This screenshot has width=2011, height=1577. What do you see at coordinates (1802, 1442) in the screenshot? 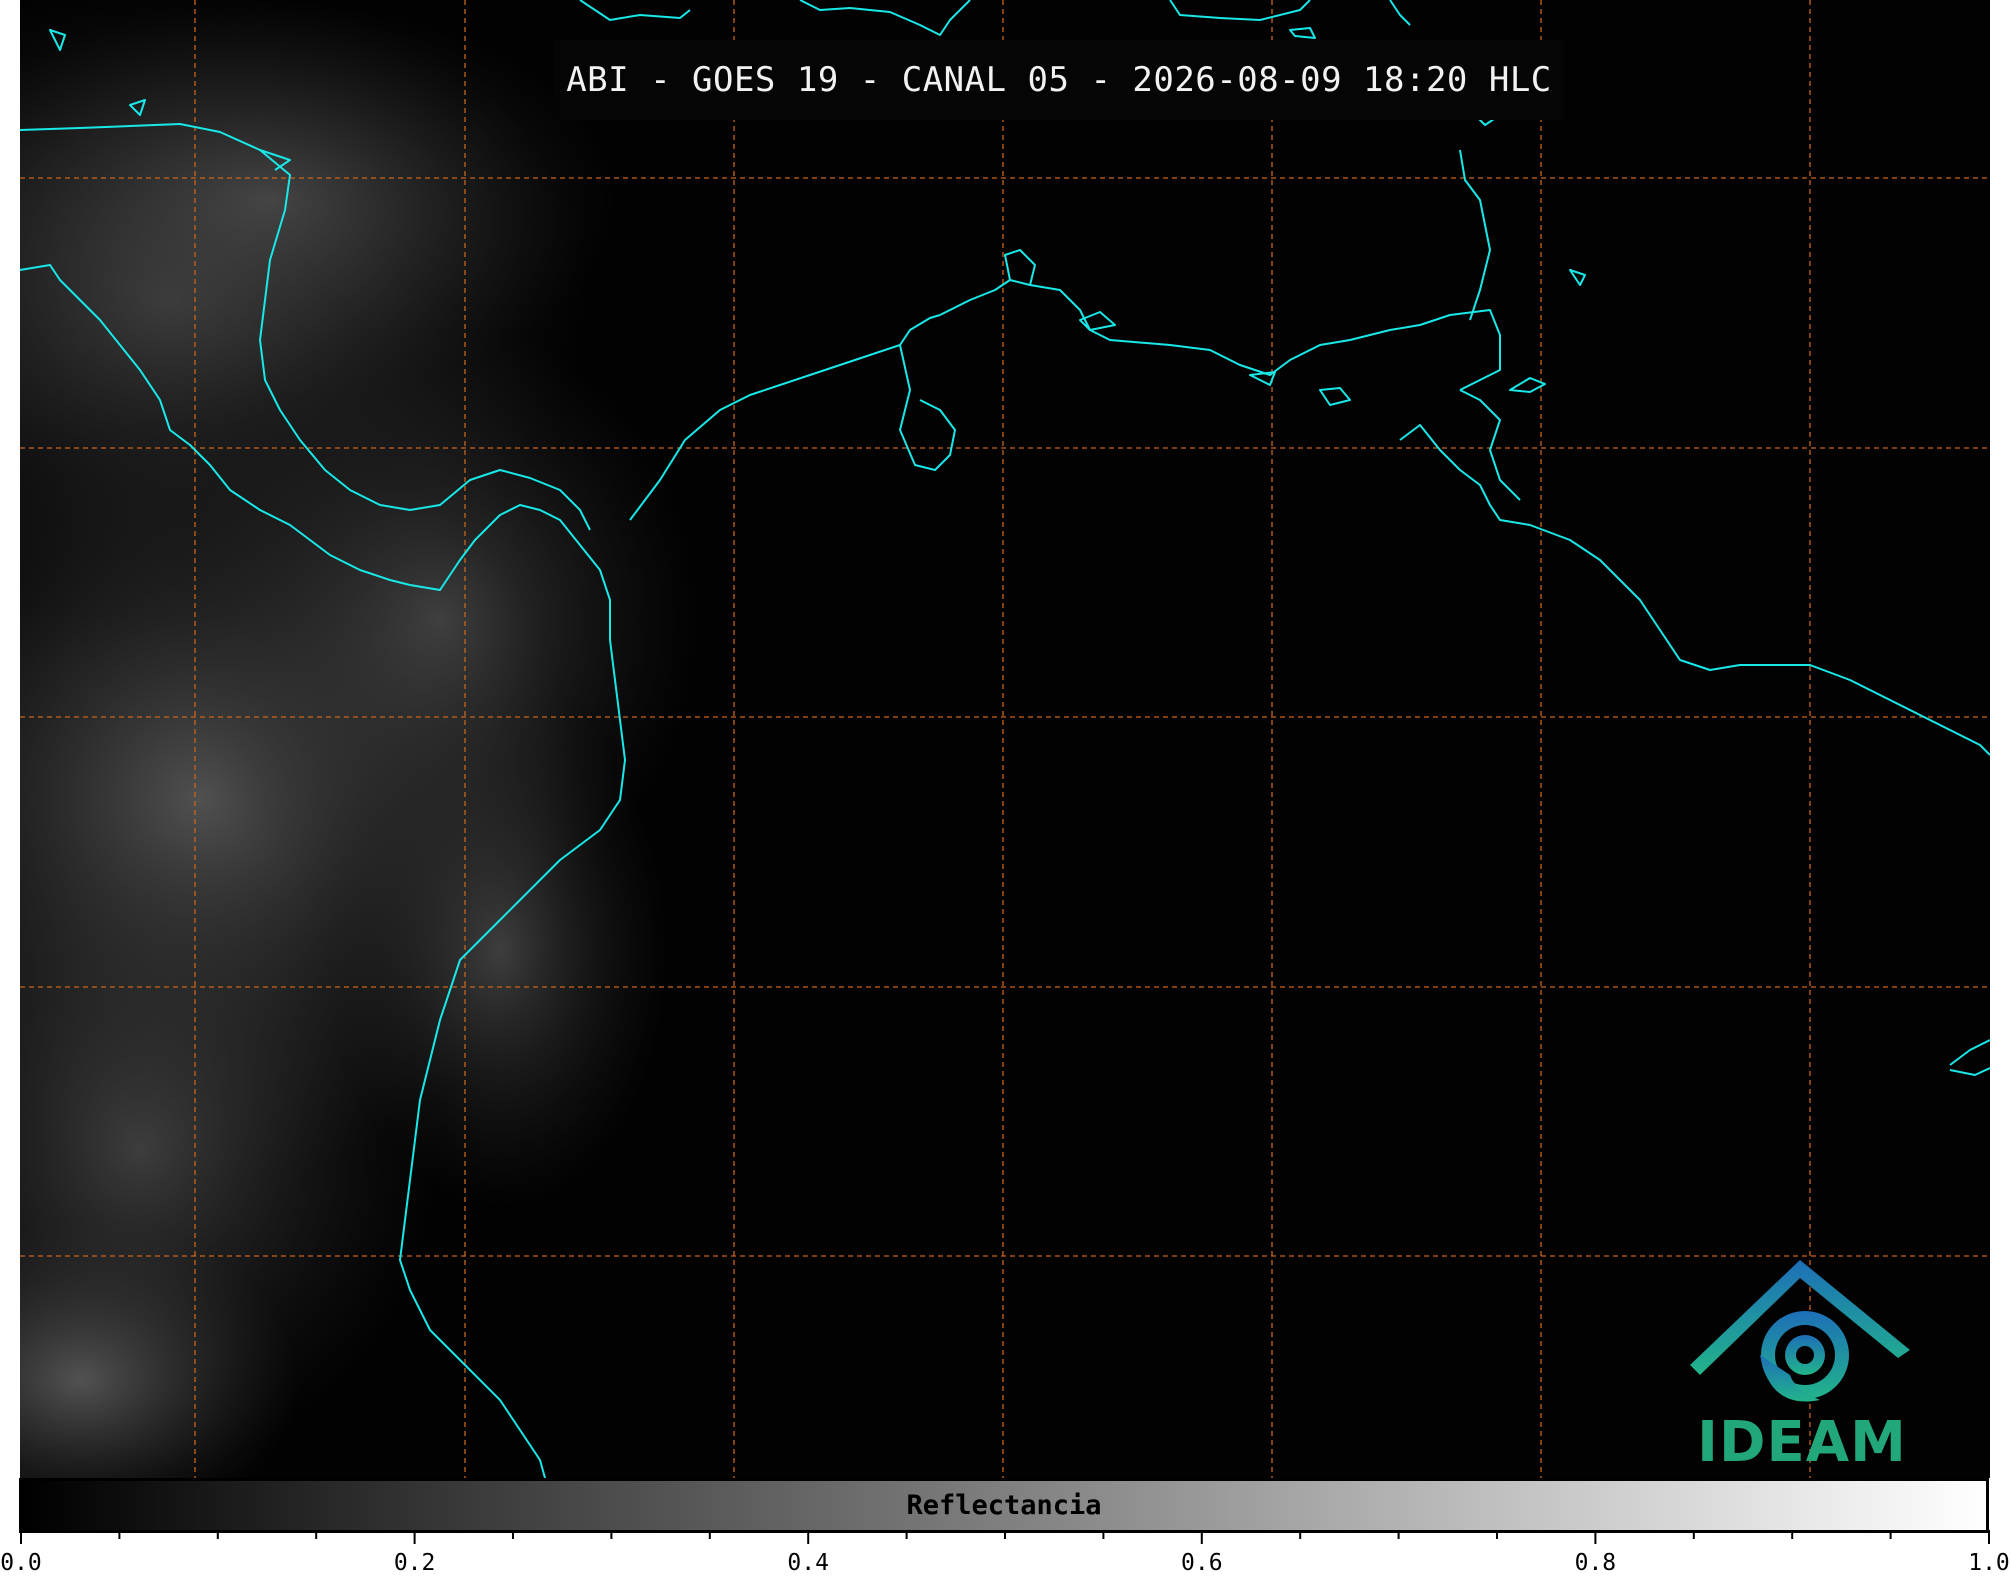
I see `logo-text: IDEAM` at bounding box center [1802, 1442].